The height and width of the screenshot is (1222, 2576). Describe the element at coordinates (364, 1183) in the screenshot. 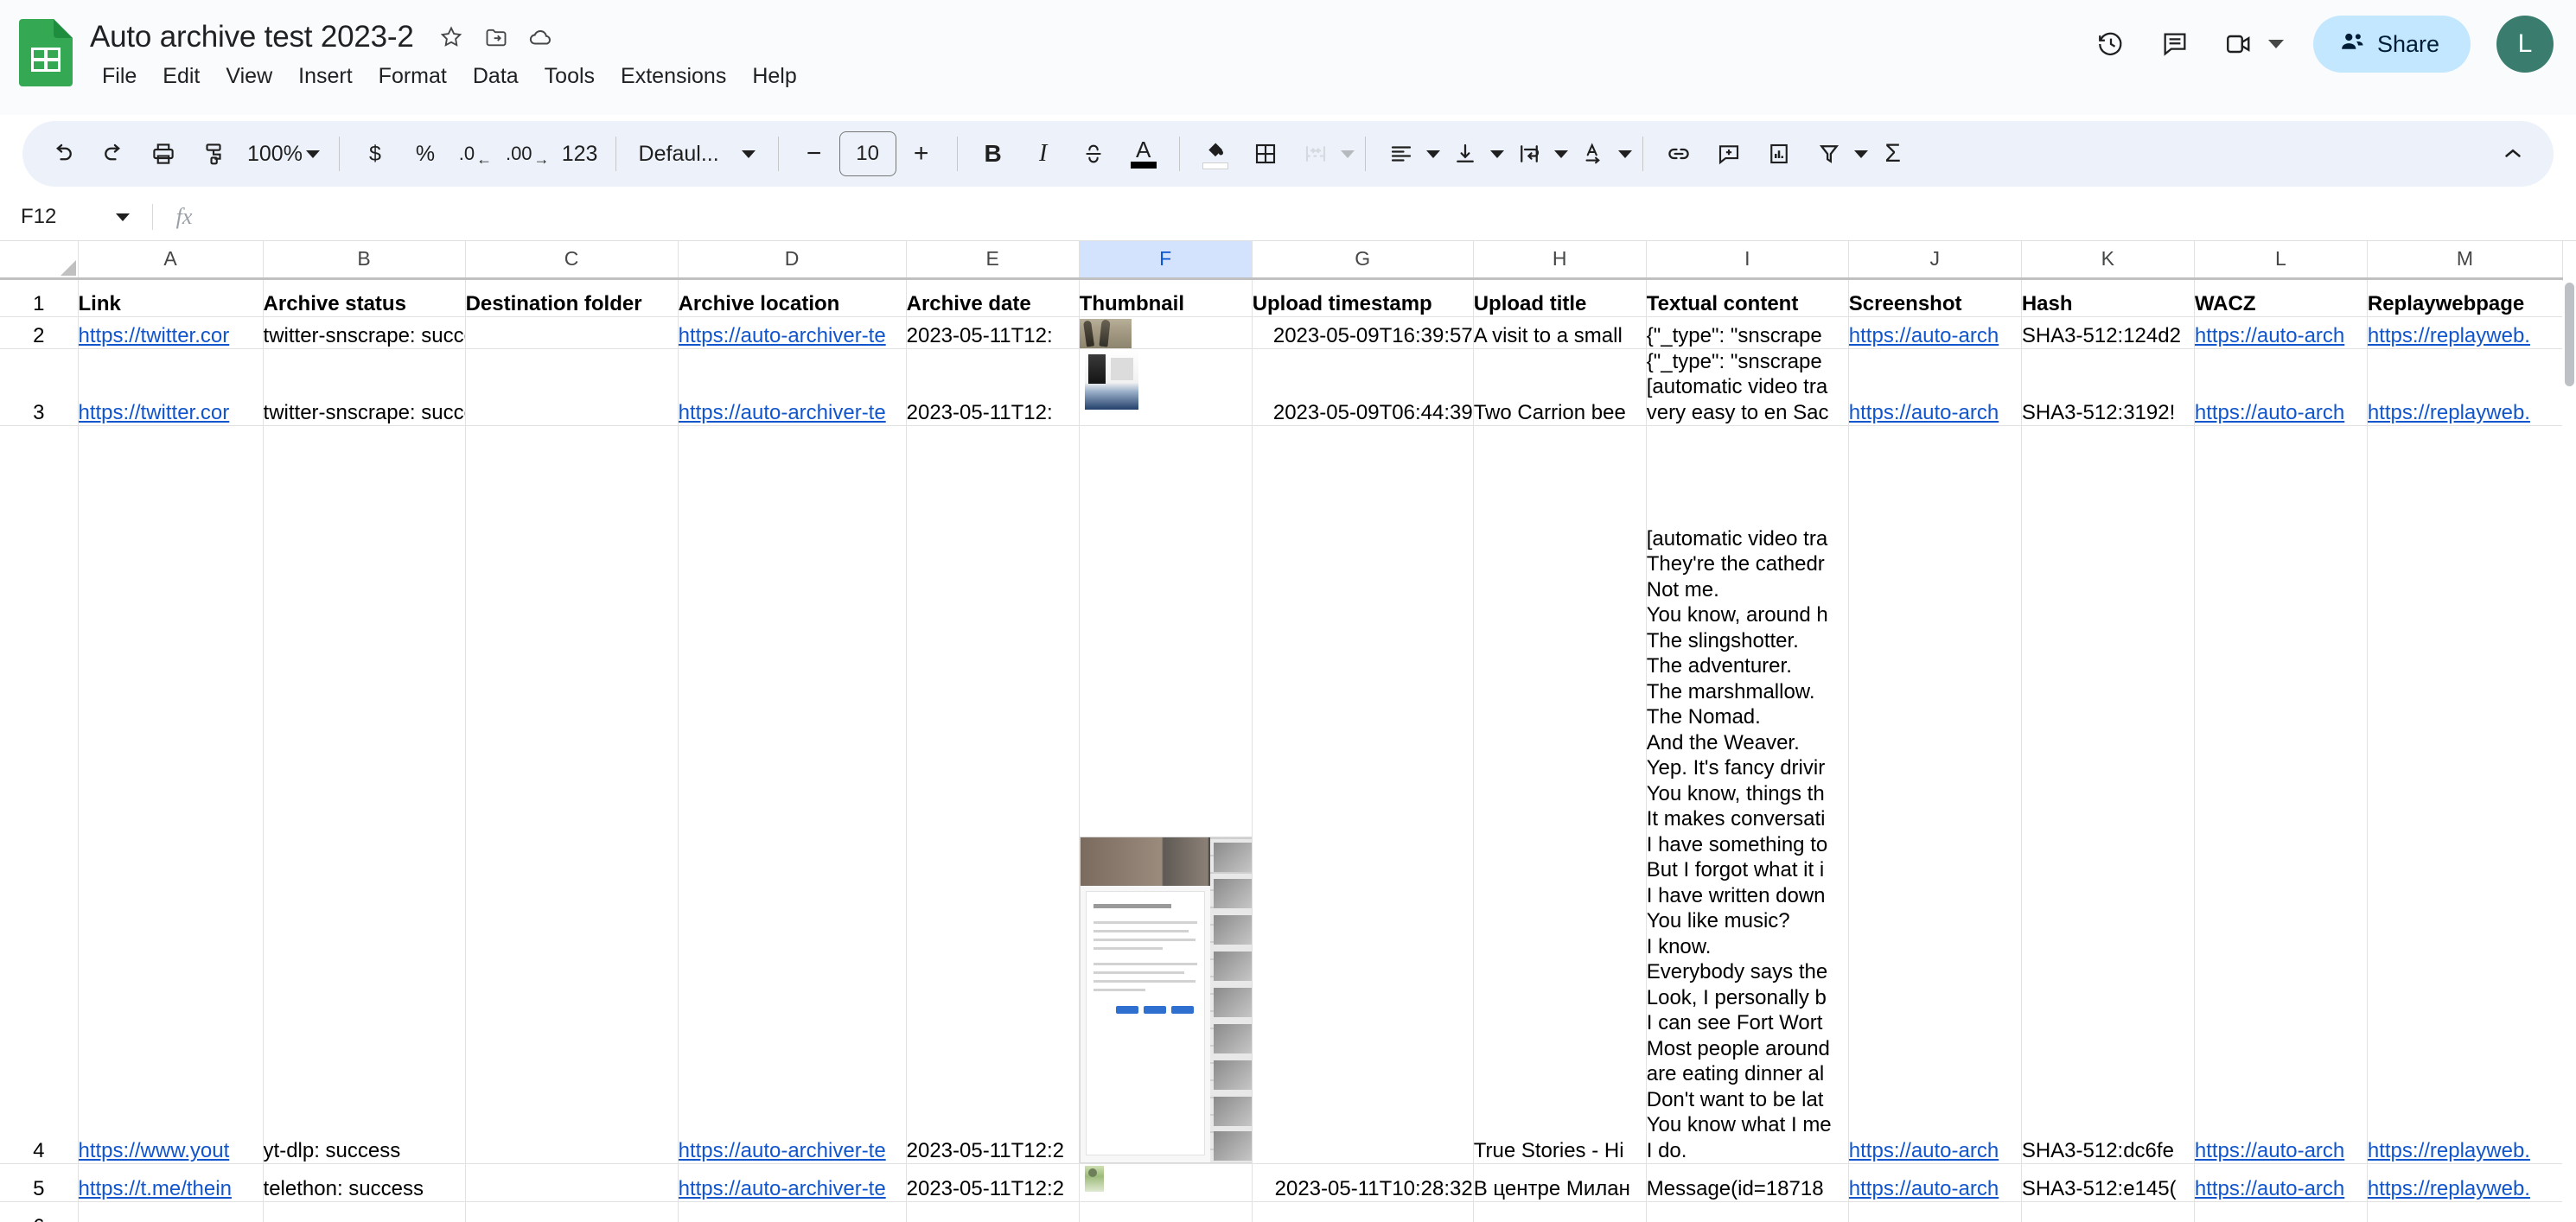

I see `cell-b5: telethon: success` at that location.